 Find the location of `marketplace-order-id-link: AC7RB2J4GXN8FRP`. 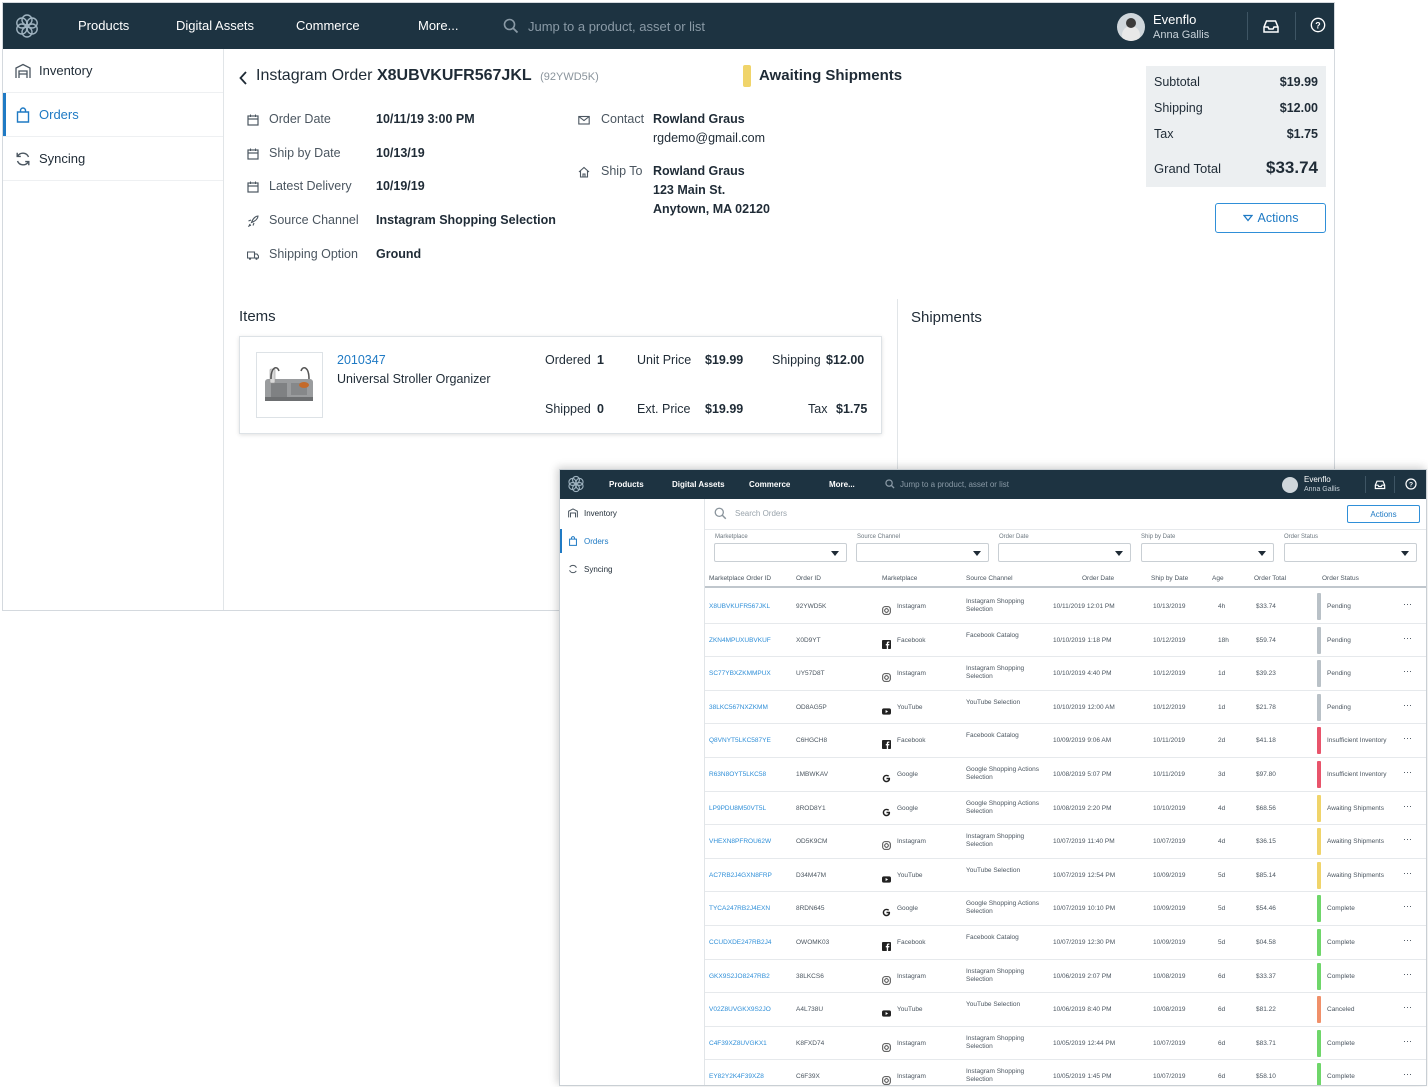

marketplace-order-id-link: AC7RB2J4GXN8FRP is located at coordinates (740, 875).